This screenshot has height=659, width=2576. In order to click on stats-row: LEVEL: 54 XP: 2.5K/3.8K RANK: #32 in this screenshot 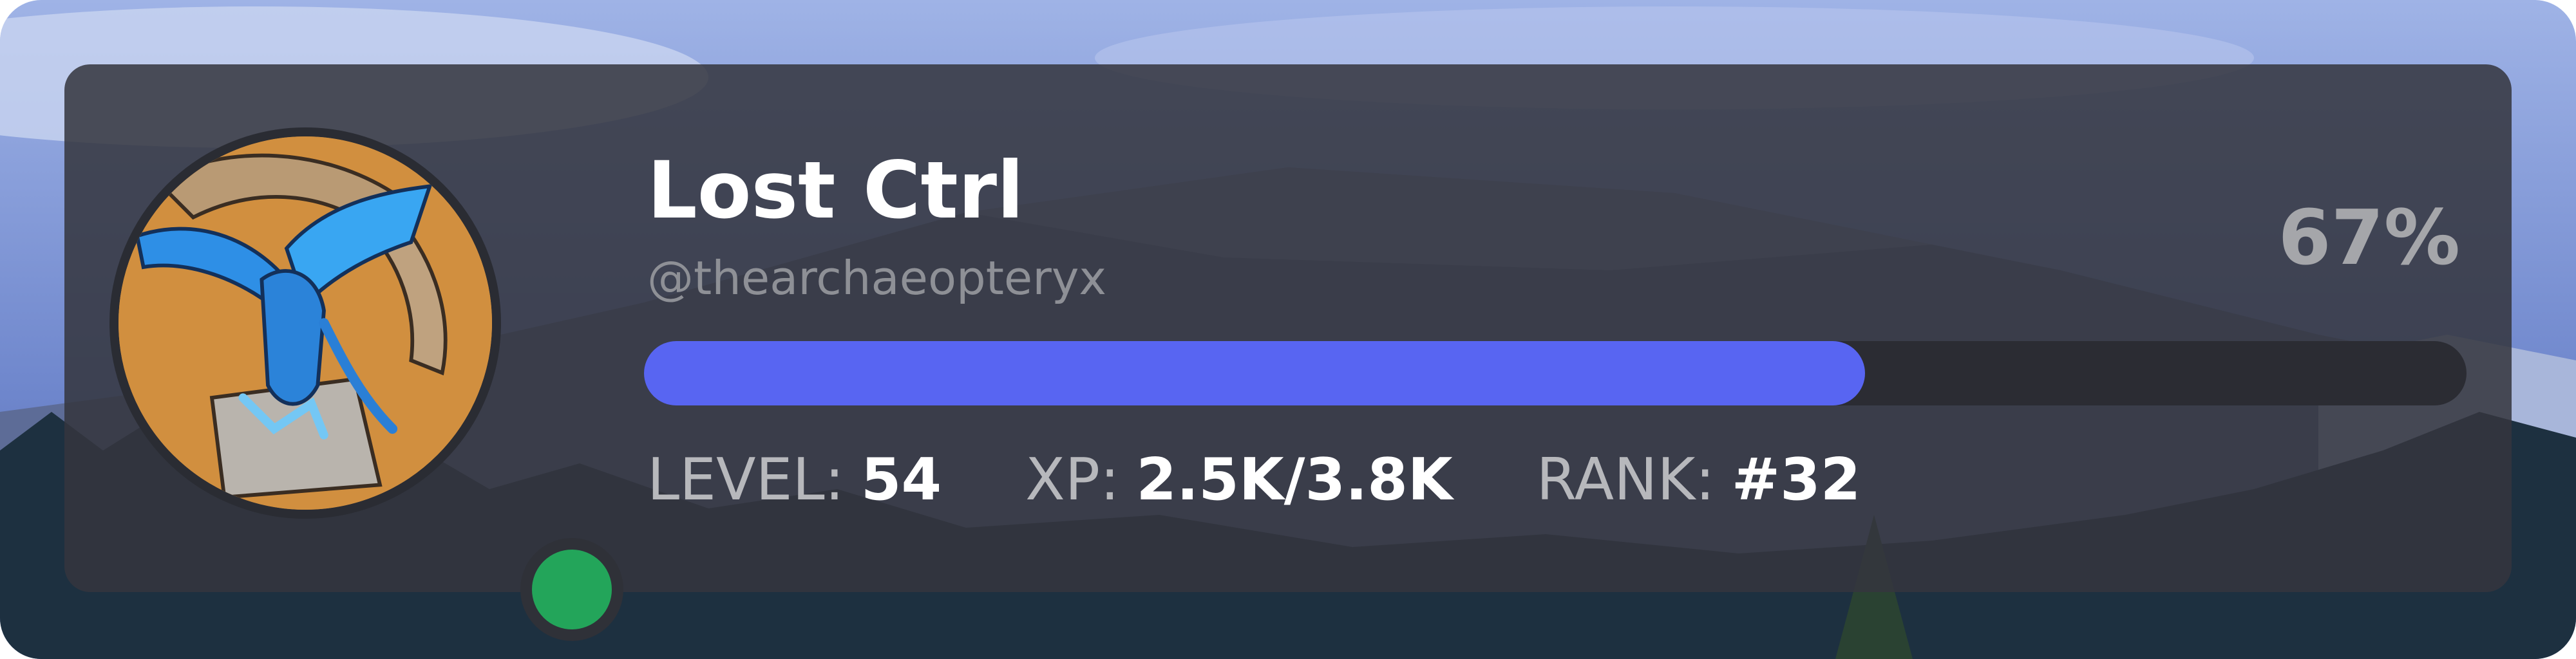, I will do `click(1295, 479)`.